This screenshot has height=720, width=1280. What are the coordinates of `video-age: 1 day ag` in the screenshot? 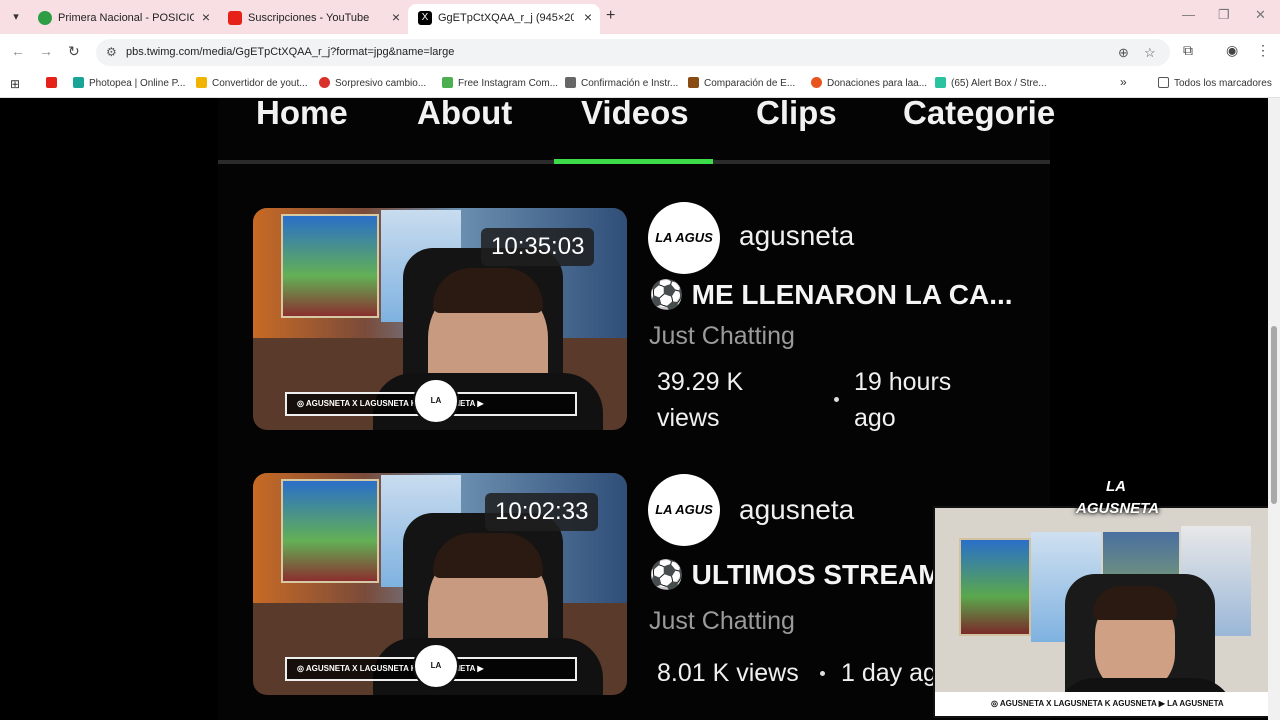 It's located at (889, 673).